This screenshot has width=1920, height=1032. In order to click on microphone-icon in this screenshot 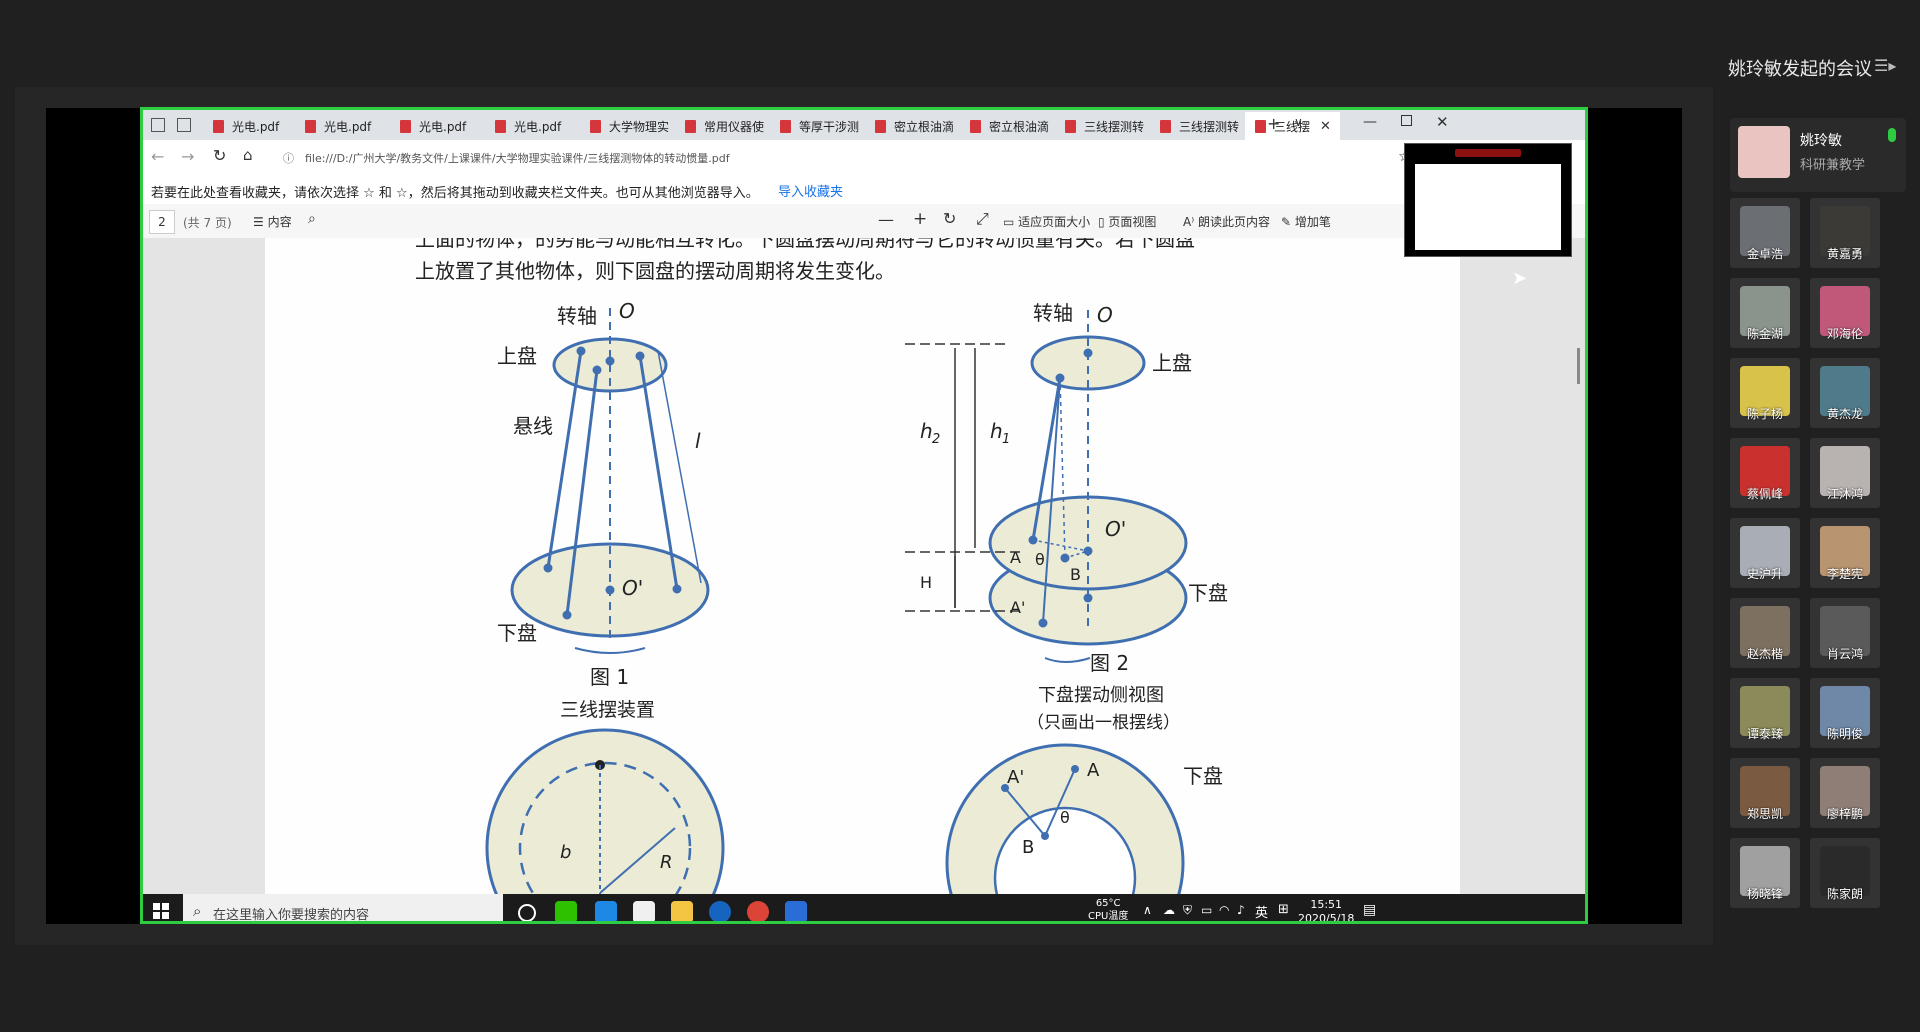, I will do `click(1892, 135)`.